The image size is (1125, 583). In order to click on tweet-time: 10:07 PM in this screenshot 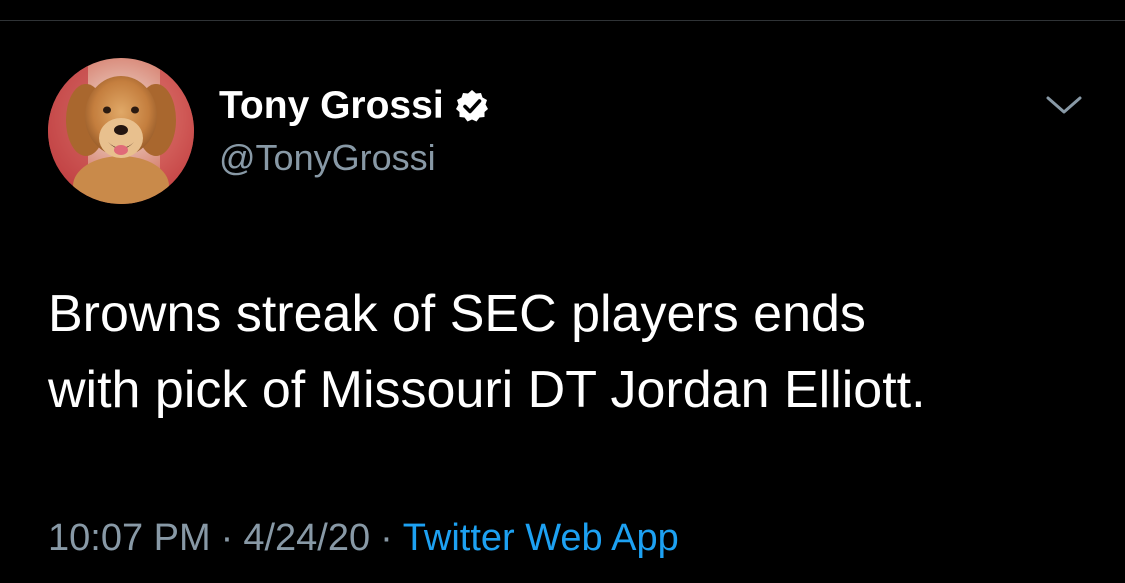, I will do `click(129, 538)`.